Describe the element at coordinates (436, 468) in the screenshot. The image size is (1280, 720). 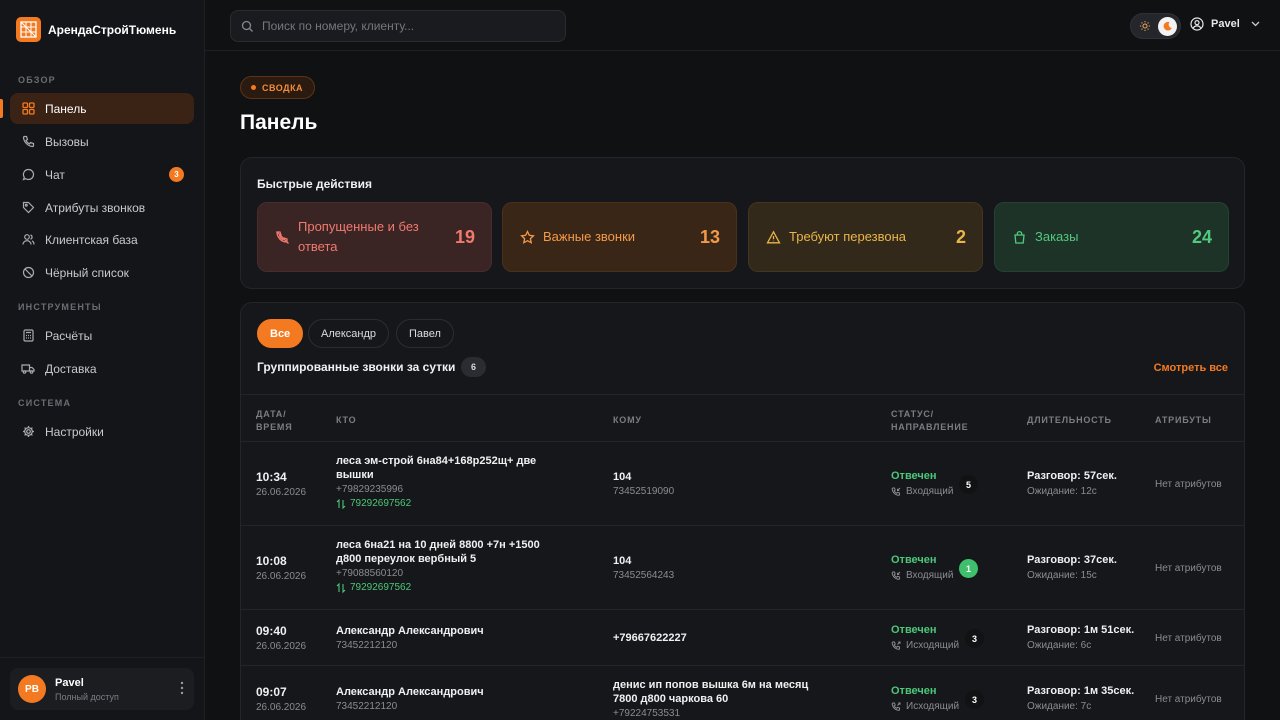
I see `caller-name: леса эм-строй 6на84+168р252щ+ две вышки` at that location.